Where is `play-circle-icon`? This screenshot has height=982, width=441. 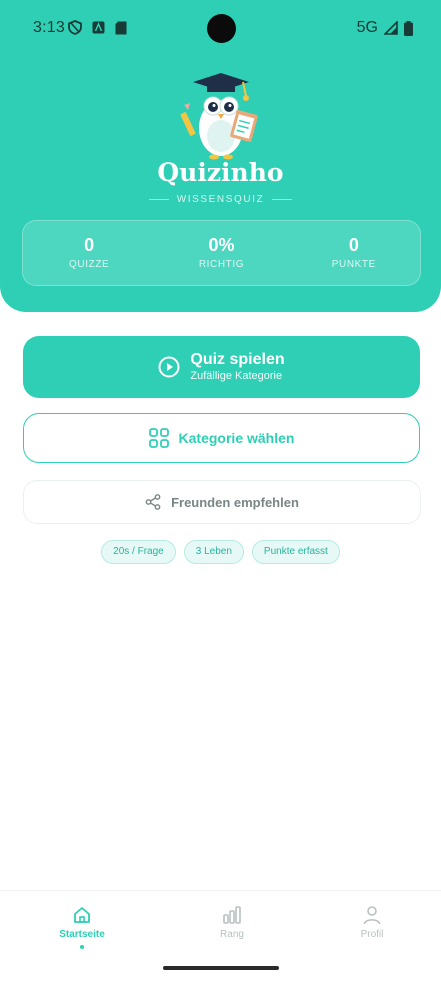
play-circle-icon is located at coordinates (169, 367).